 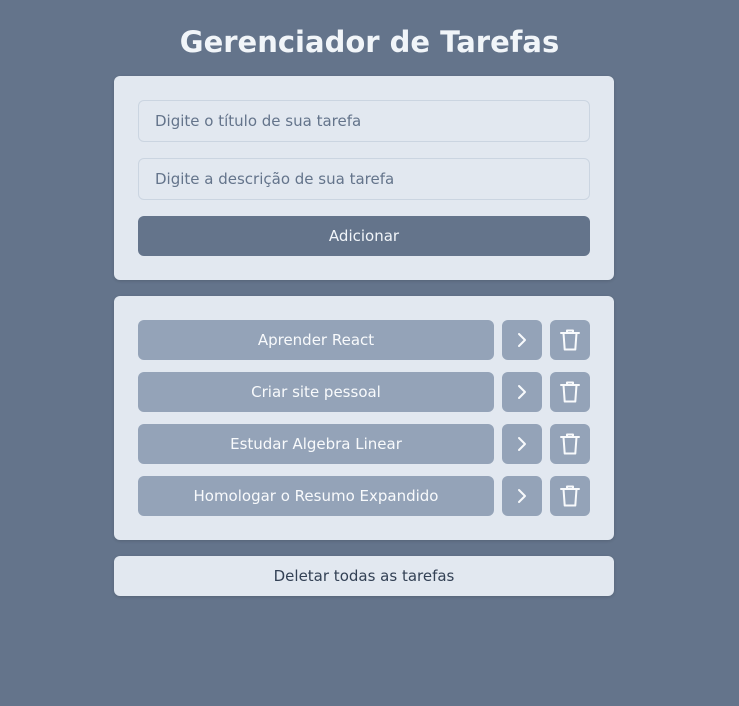 I want to click on task-row: Criar site pessoal, so click(x=364, y=392).